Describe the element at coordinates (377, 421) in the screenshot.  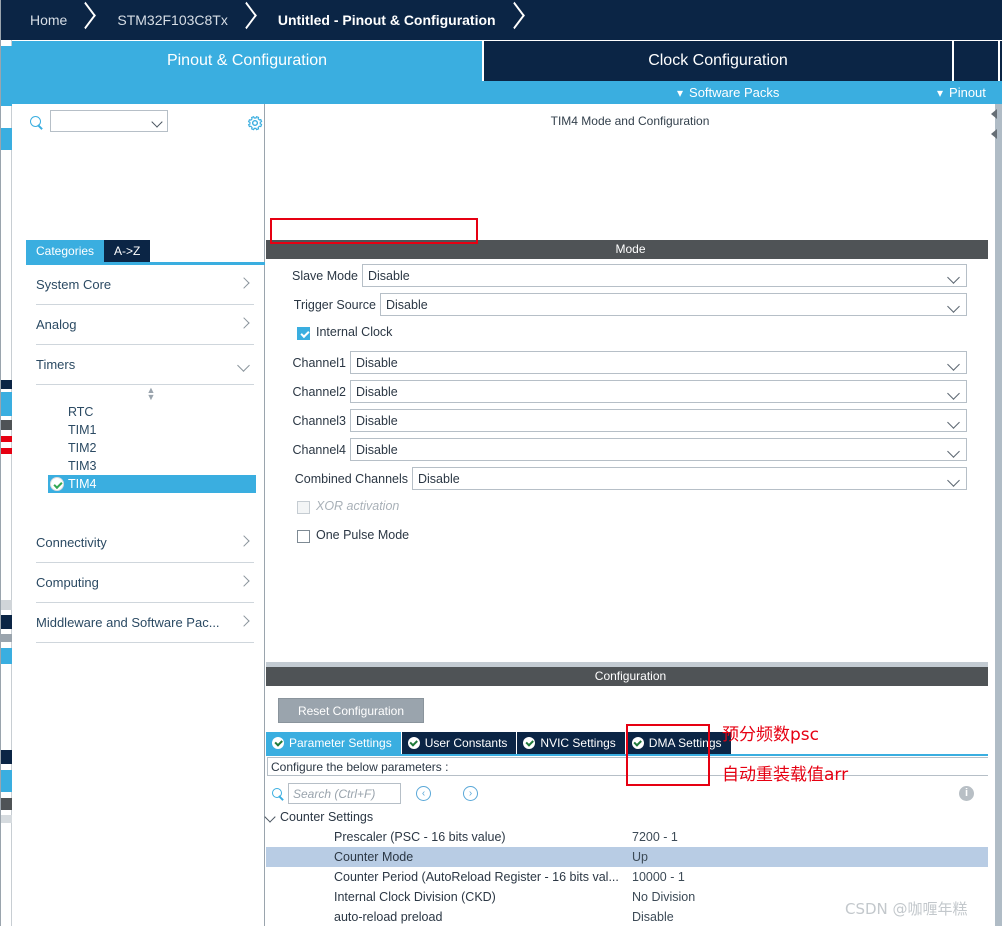
I see `channel3-value: Disable` at that location.